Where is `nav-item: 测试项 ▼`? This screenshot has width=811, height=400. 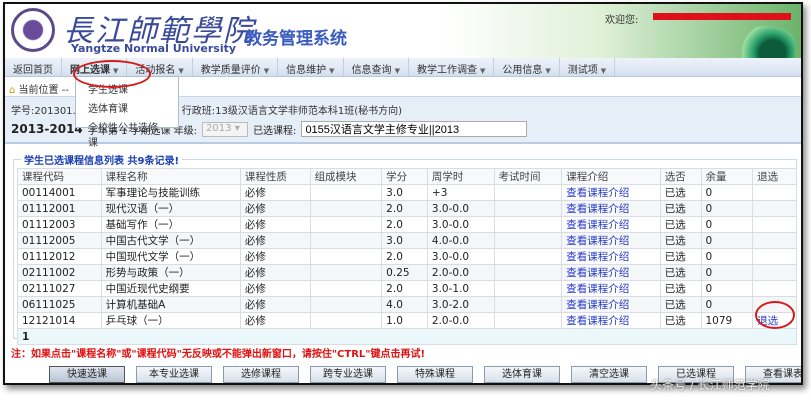
nav-item: 测试项 ▼ is located at coordinates (588, 67).